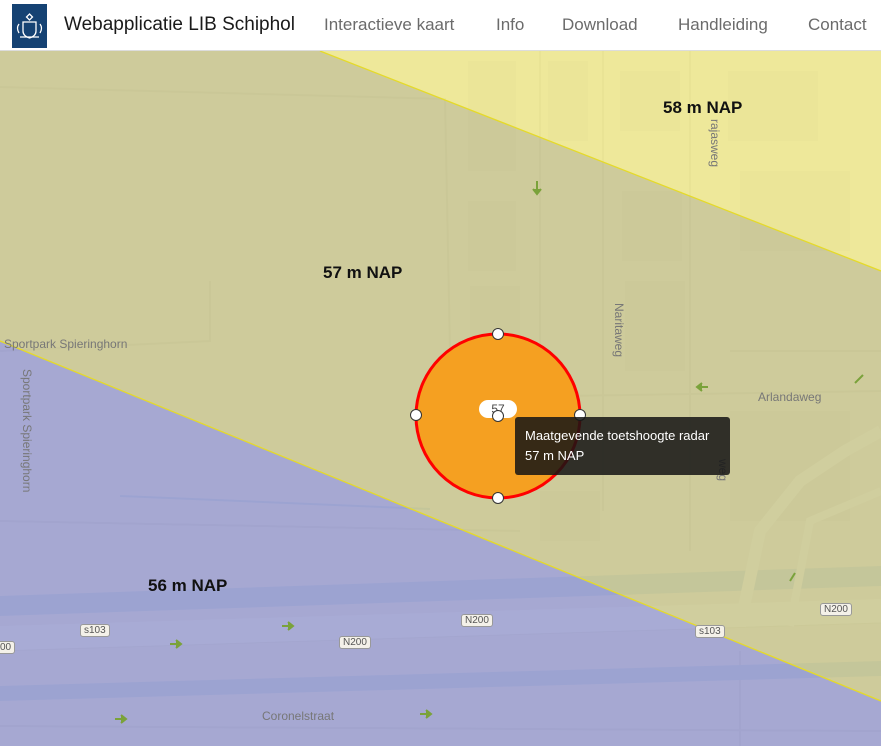 Image resolution: width=881 pixels, height=746 pixels. Describe the element at coordinates (363, 272) in the screenshot. I see `zone-label-57: 57 m NAP` at that location.